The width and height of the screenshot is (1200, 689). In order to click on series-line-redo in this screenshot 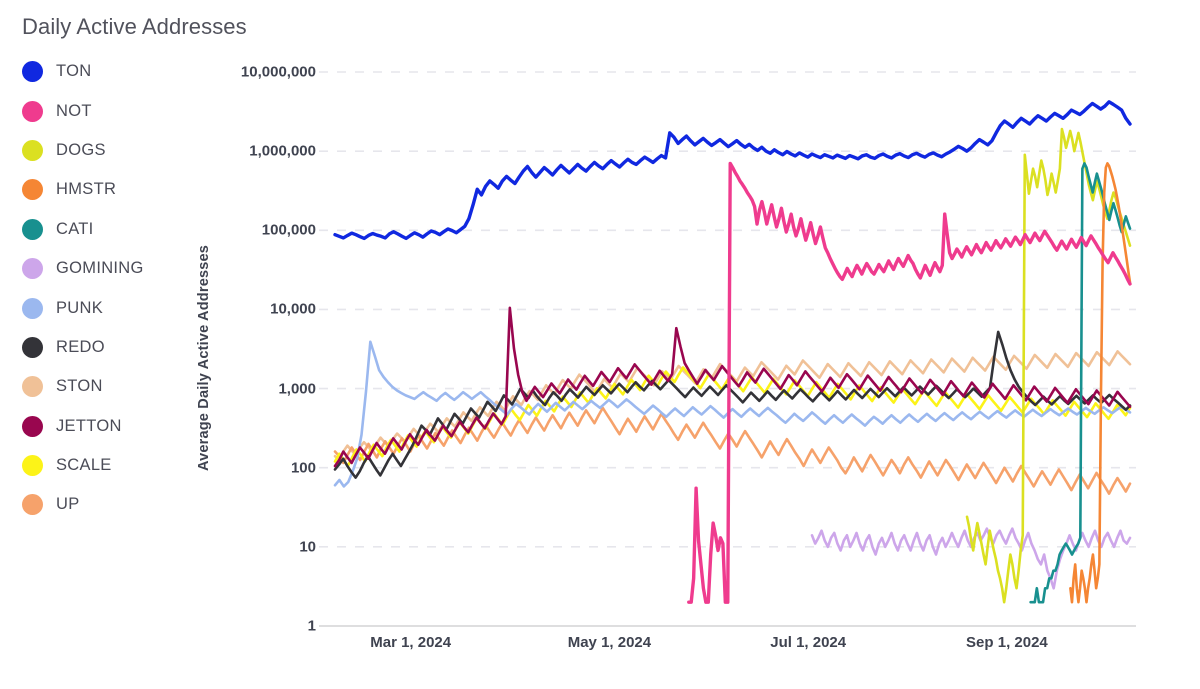, I will do `click(732, 404)`.